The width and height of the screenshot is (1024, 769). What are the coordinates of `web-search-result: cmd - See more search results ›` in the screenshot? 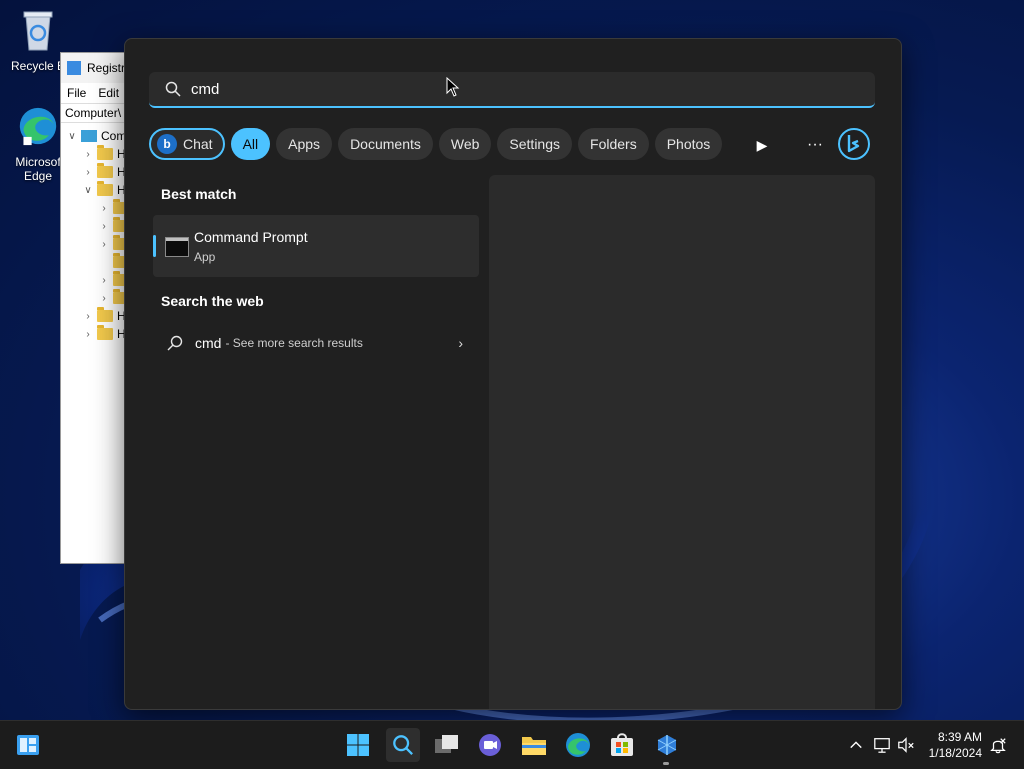 It's located at (316, 343).